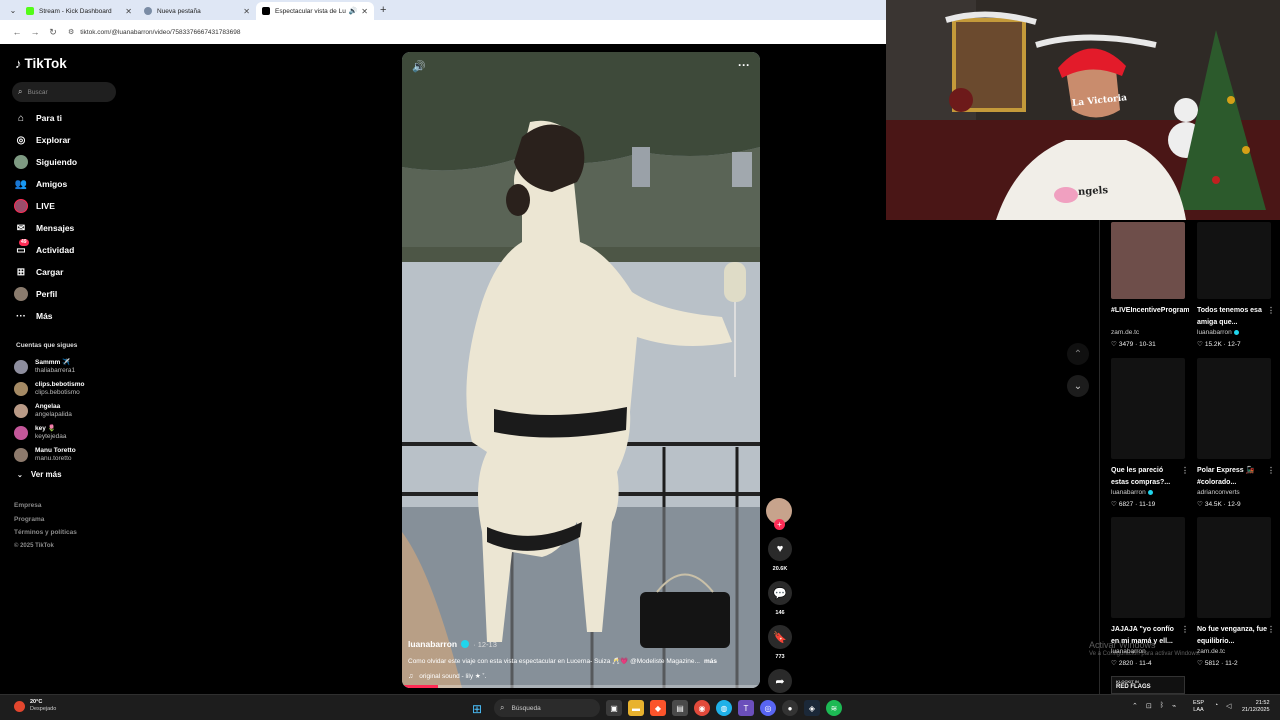 The height and width of the screenshot is (720, 1280). Describe the element at coordinates (1256, 707) in the screenshot. I see `clock: 21:52 21/12/2025` at that location.